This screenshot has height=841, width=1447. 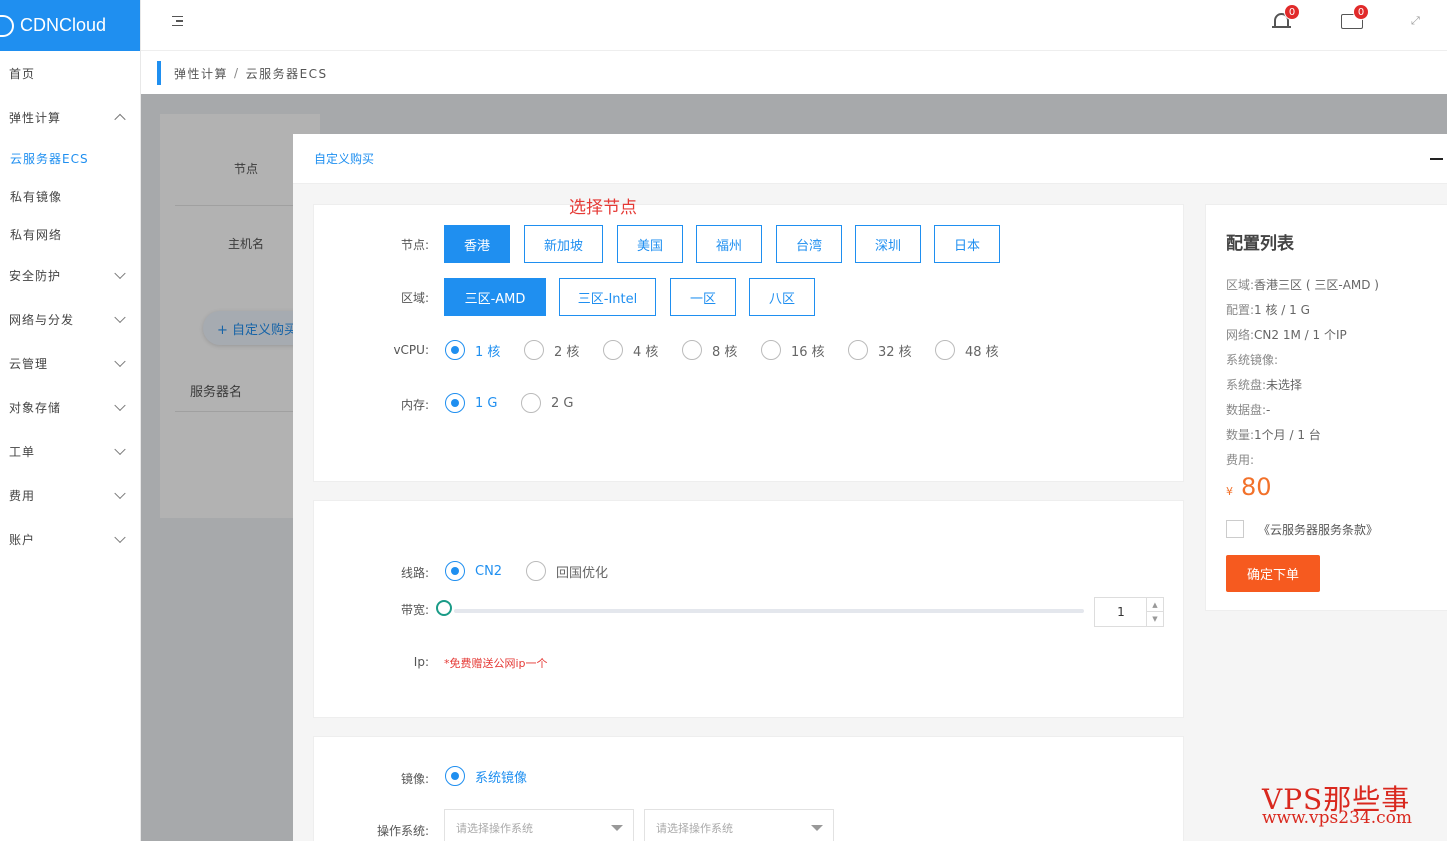 What do you see at coordinates (70, 363) in the screenshot?
I see `sidebar-item-cloud-management: 云管理` at bounding box center [70, 363].